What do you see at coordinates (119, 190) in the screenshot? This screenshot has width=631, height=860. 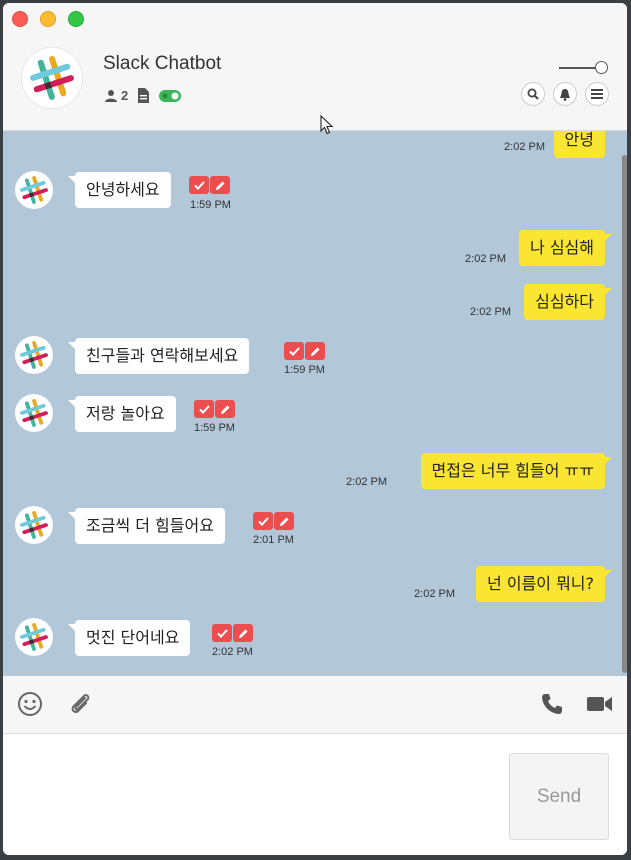 I see `bot-message-bubble: 안녕하세요` at bounding box center [119, 190].